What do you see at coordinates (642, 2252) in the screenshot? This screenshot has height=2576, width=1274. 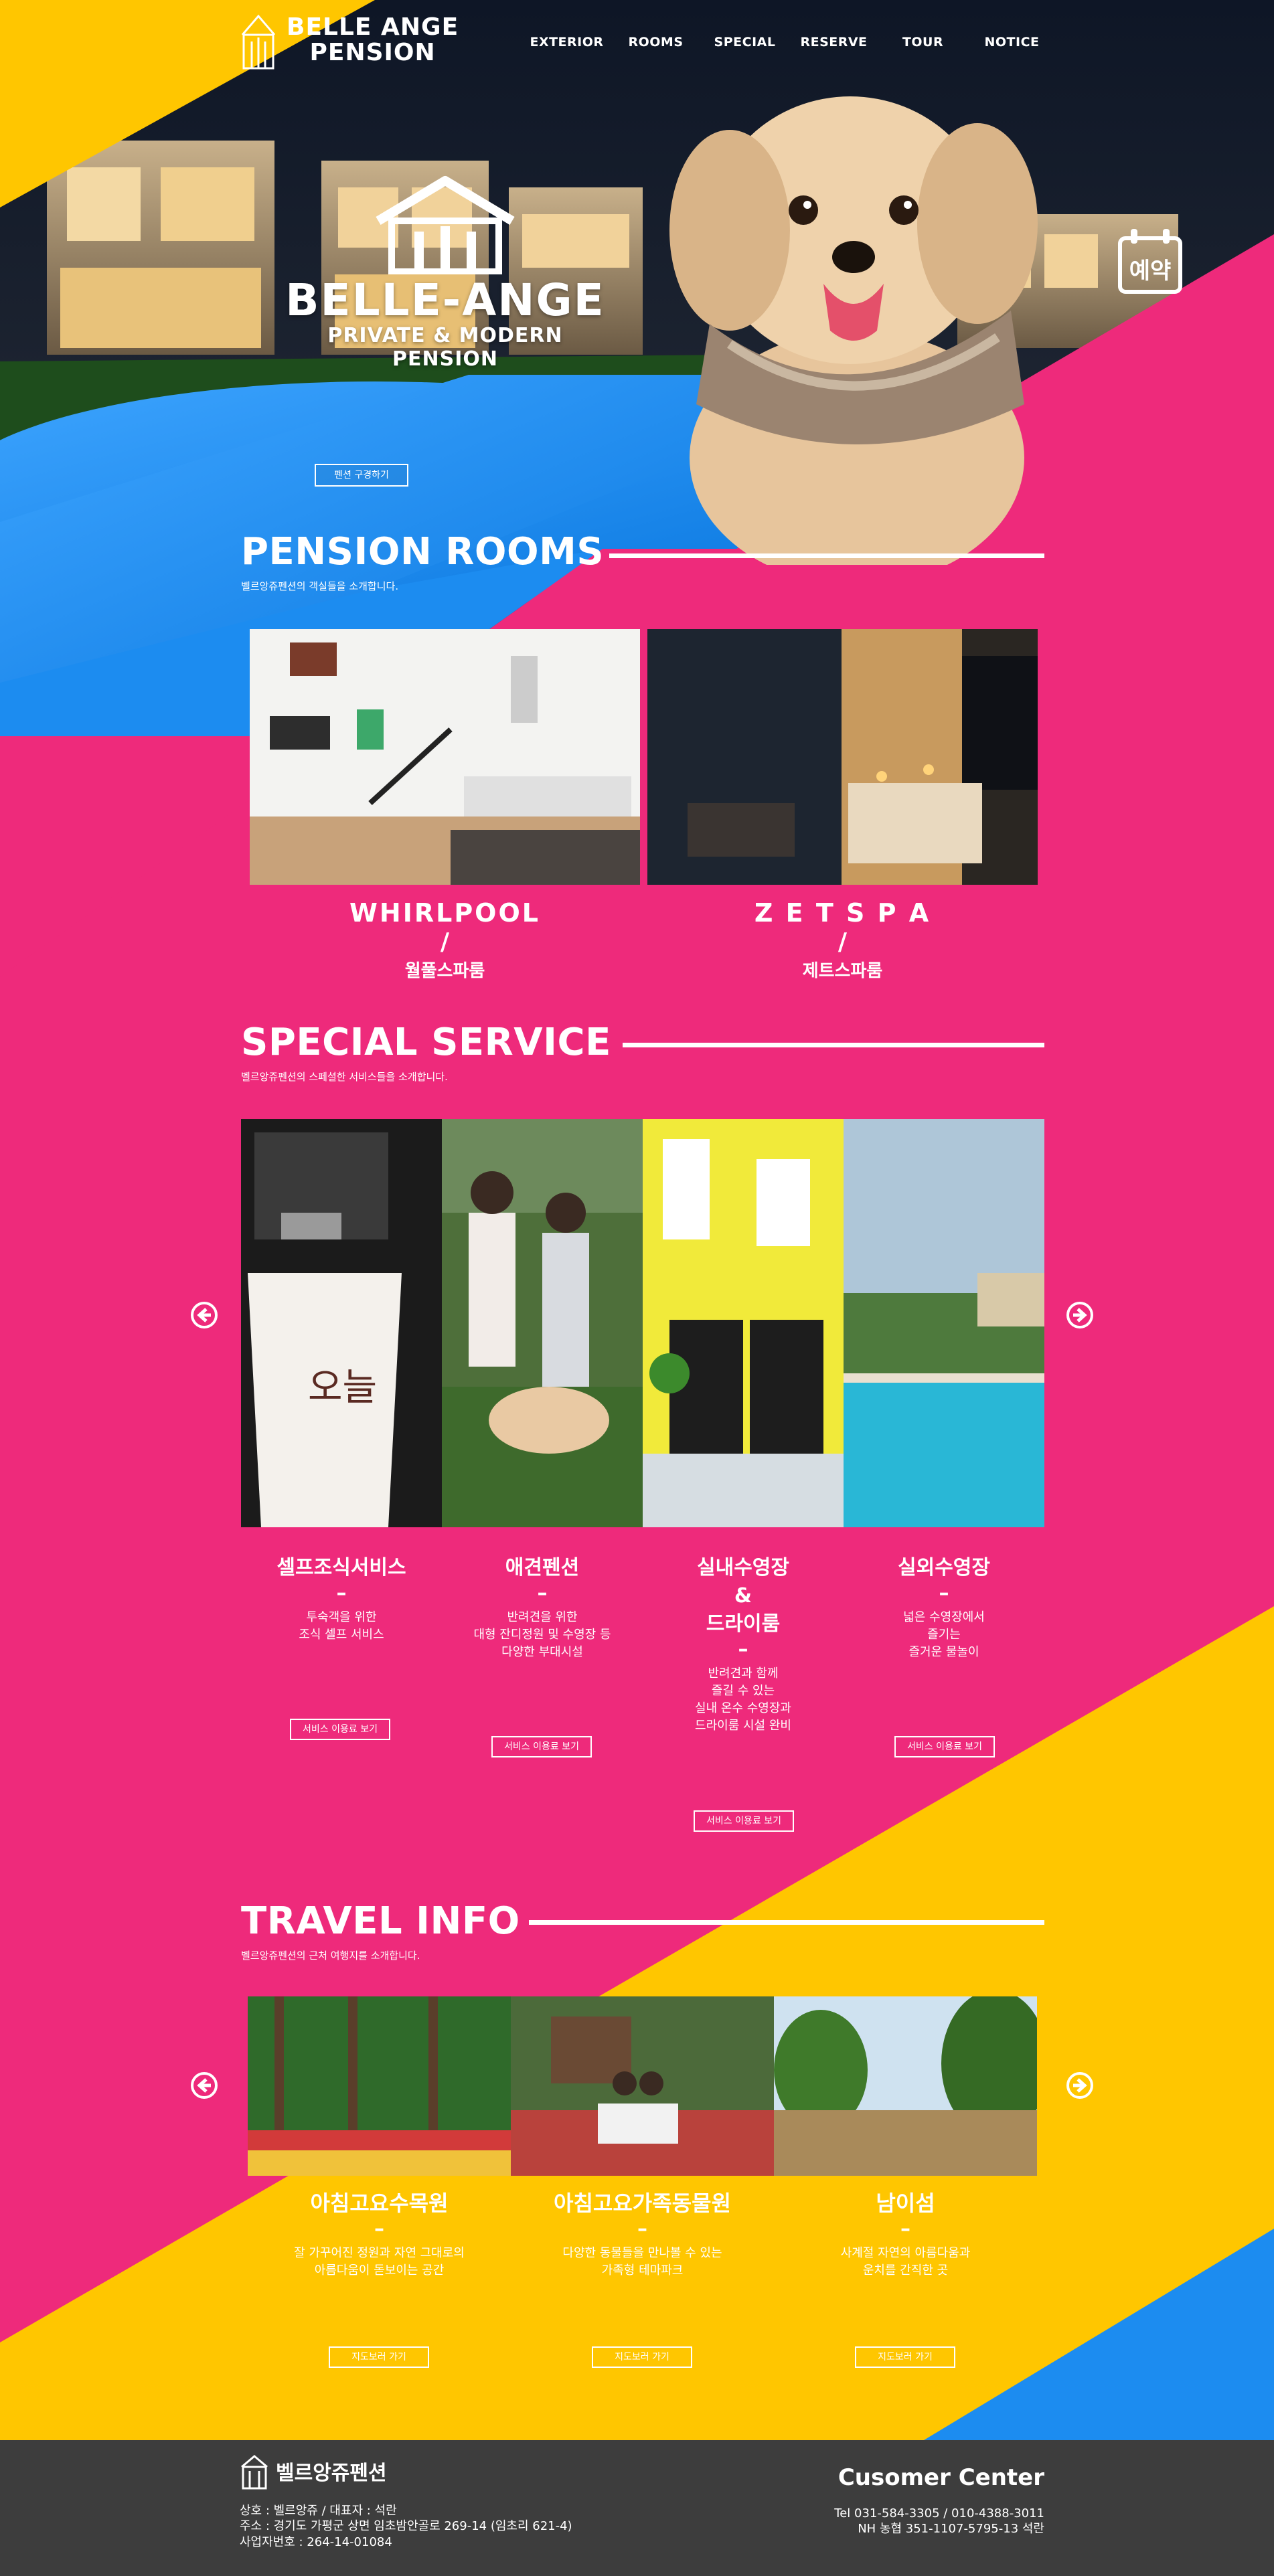 I see `travel-item-line: 다양한 동물들을 만나볼 수 있는` at bounding box center [642, 2252].